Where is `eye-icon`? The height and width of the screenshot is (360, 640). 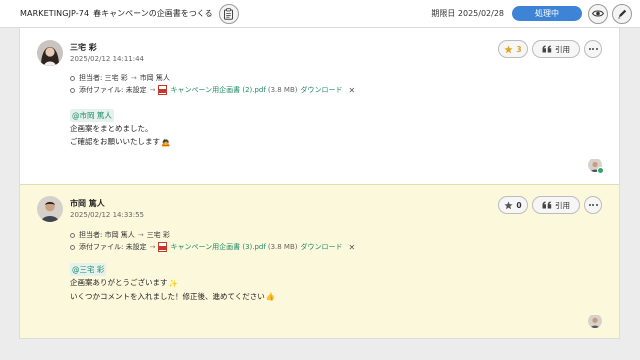
eye-icon is located at coordinates (598, 13).